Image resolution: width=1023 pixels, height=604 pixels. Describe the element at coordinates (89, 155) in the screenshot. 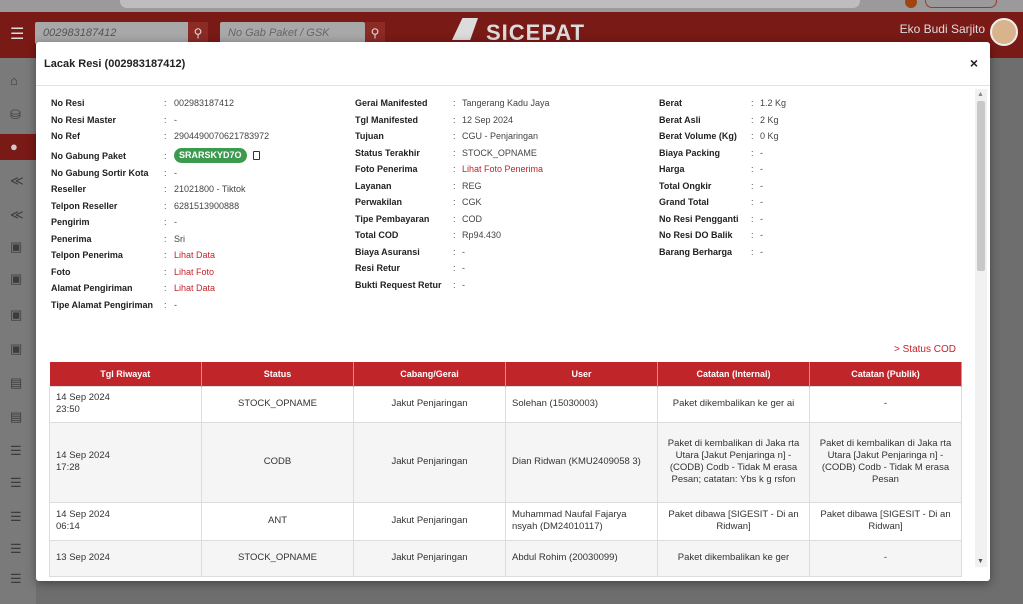

I see `info-label: No Gabung Paket` at that location.